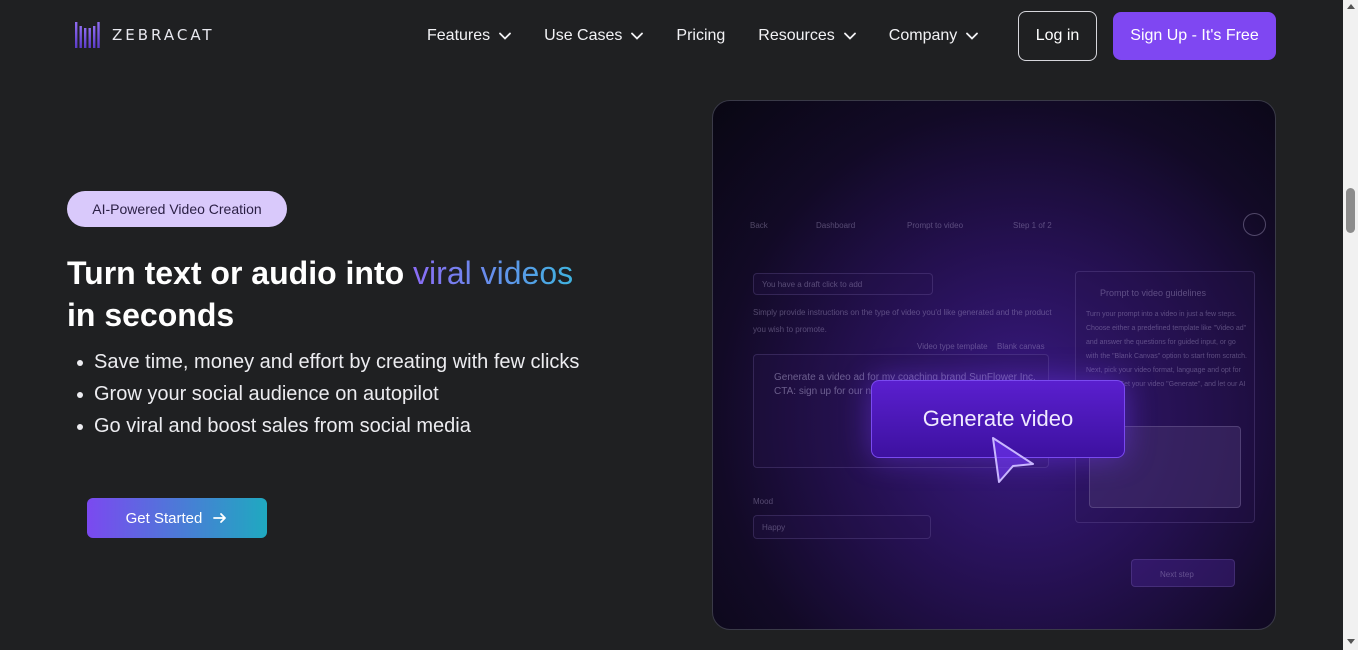 The width and height of the screenshot is (1358, 650). Describe the element at coordinates (1350, 210) in the screenshot. I see `scrollbar-thumb` at that location.